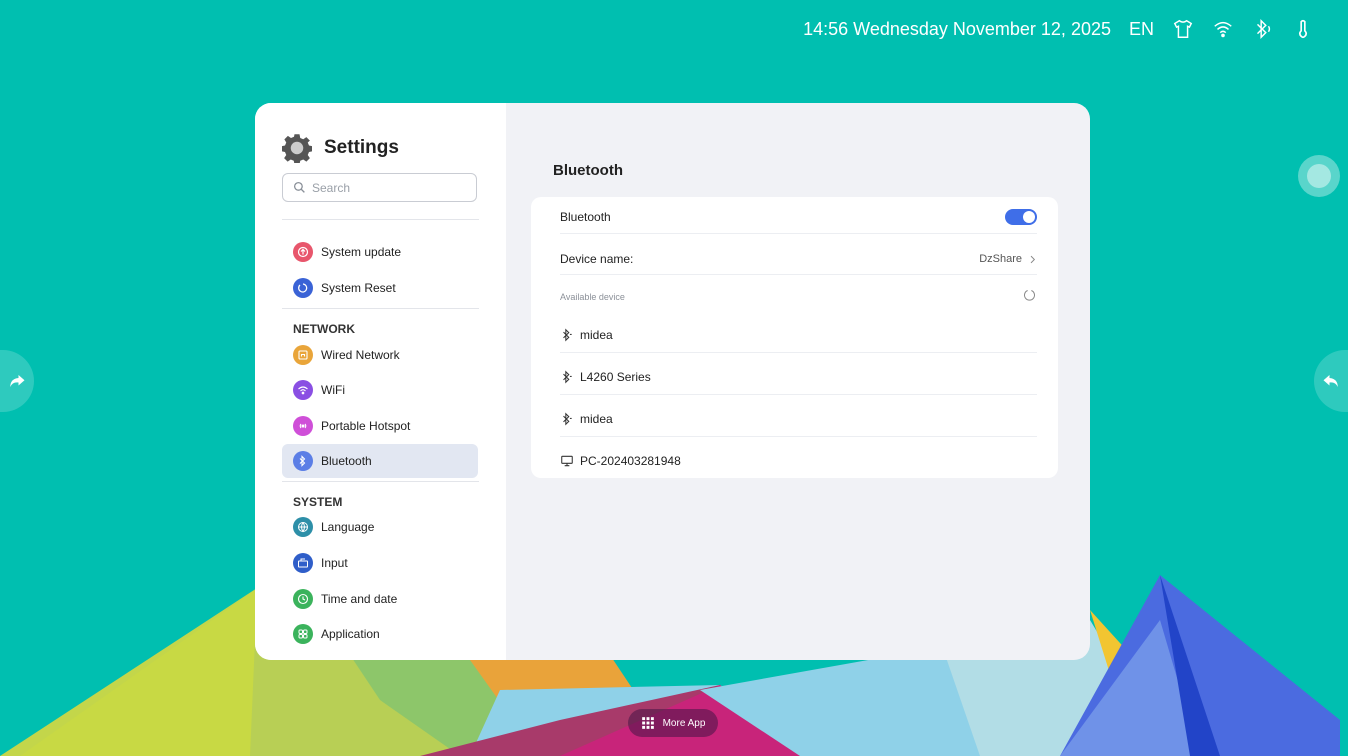 Image resolution: width=1348 pixels, height=756 pixels. Describe the element at coordinates (630, 461) in the screenshot. I see `device-name: PC-202403281948` at that location.